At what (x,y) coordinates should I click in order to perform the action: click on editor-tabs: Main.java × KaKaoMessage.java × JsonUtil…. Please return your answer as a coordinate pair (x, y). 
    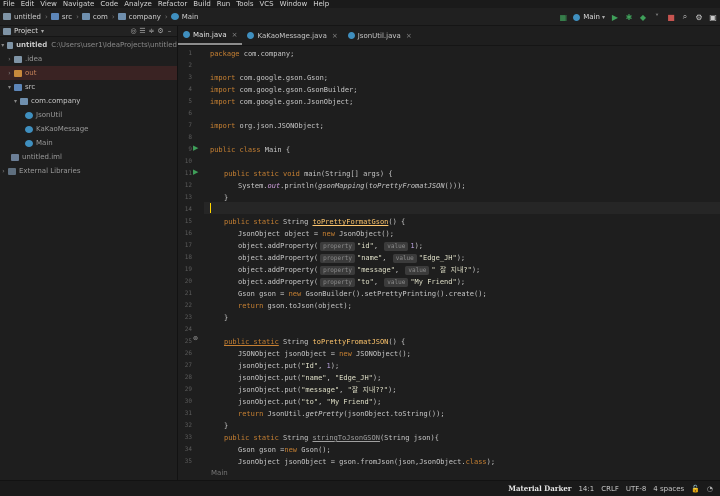
    Looking at the image, I should click on (449, 36).